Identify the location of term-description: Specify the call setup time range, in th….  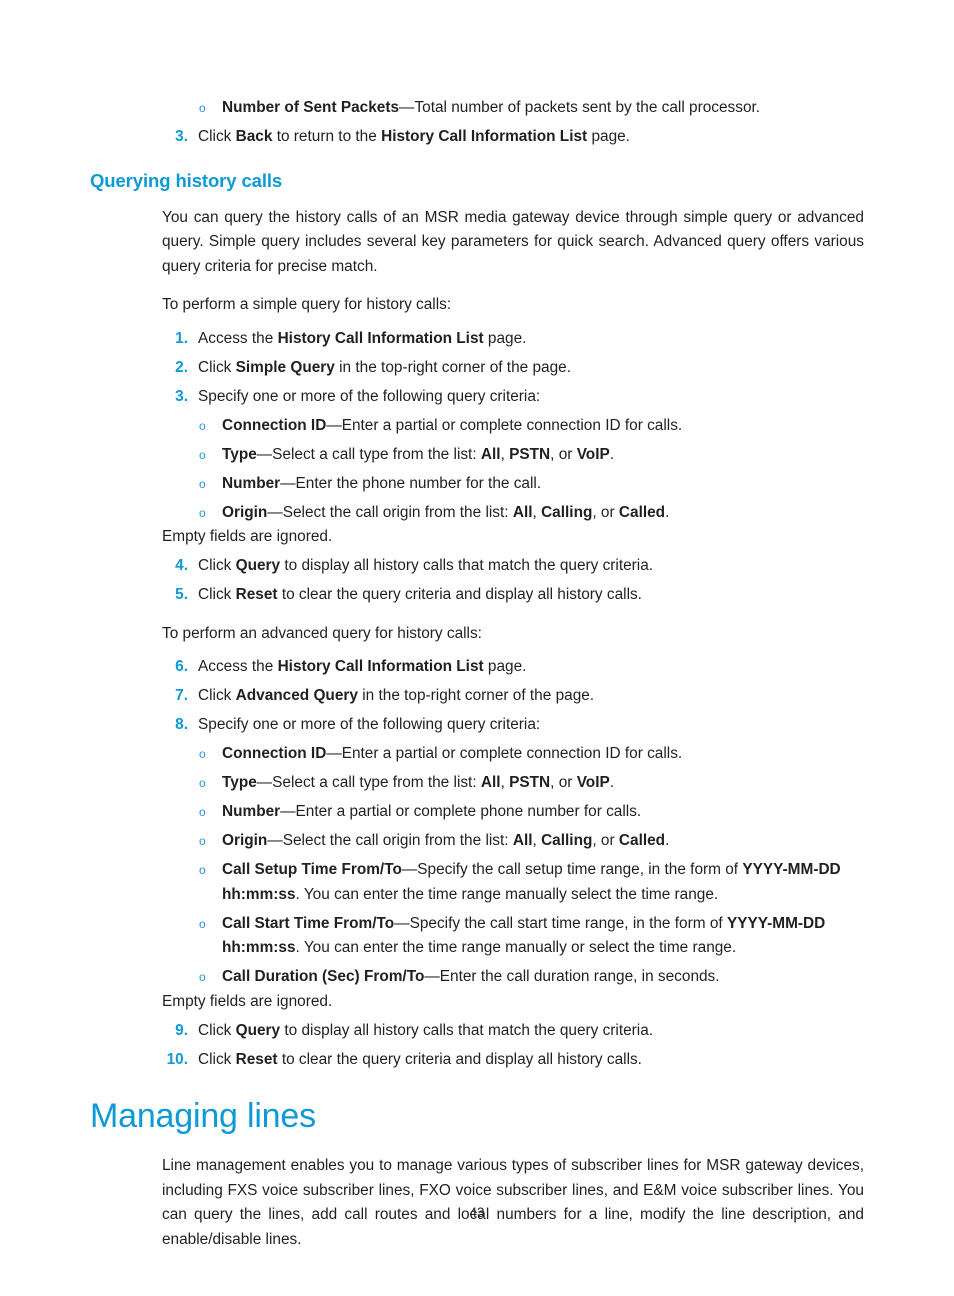
(580, 869).